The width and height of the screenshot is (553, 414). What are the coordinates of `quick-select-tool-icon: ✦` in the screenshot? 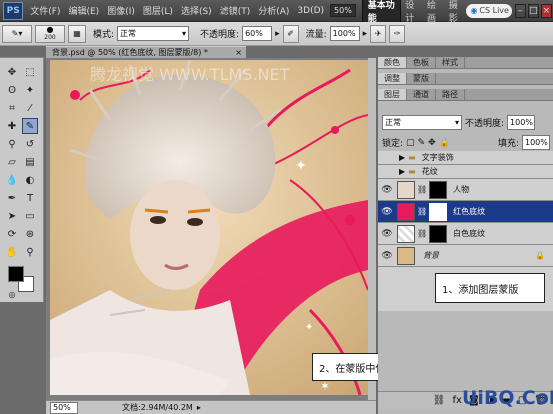 It's located at (30, 90).